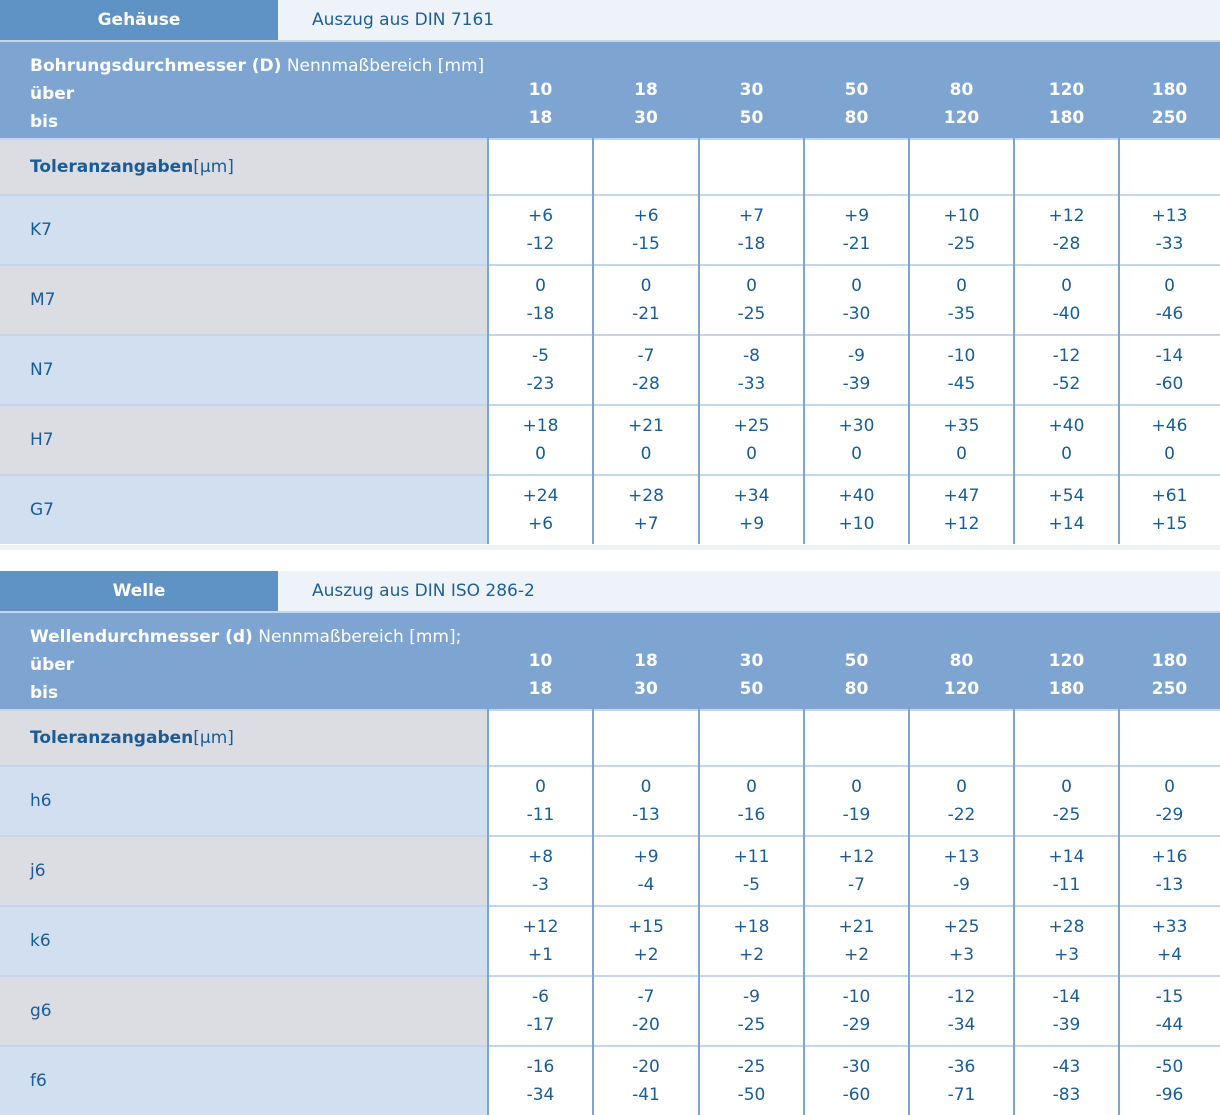 The height and width of the screenshot is (1115, 1220). What do you see at coordinates (540, 1067) in the screenshot?
I see `upper-deviation: -16` at bounding box center [540, 1067].